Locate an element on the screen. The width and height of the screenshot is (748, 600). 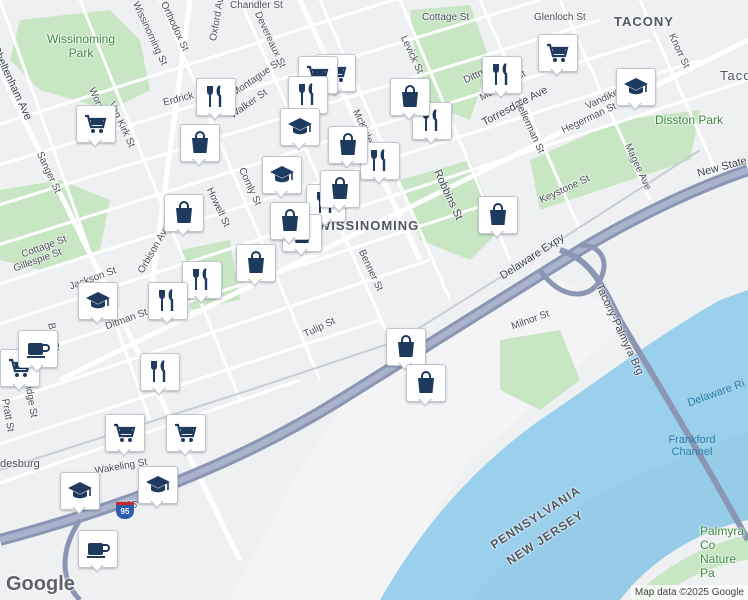
area-label-palmyra-cove: Palmyra Co Nature Pa is located at coordinates (722, 552).